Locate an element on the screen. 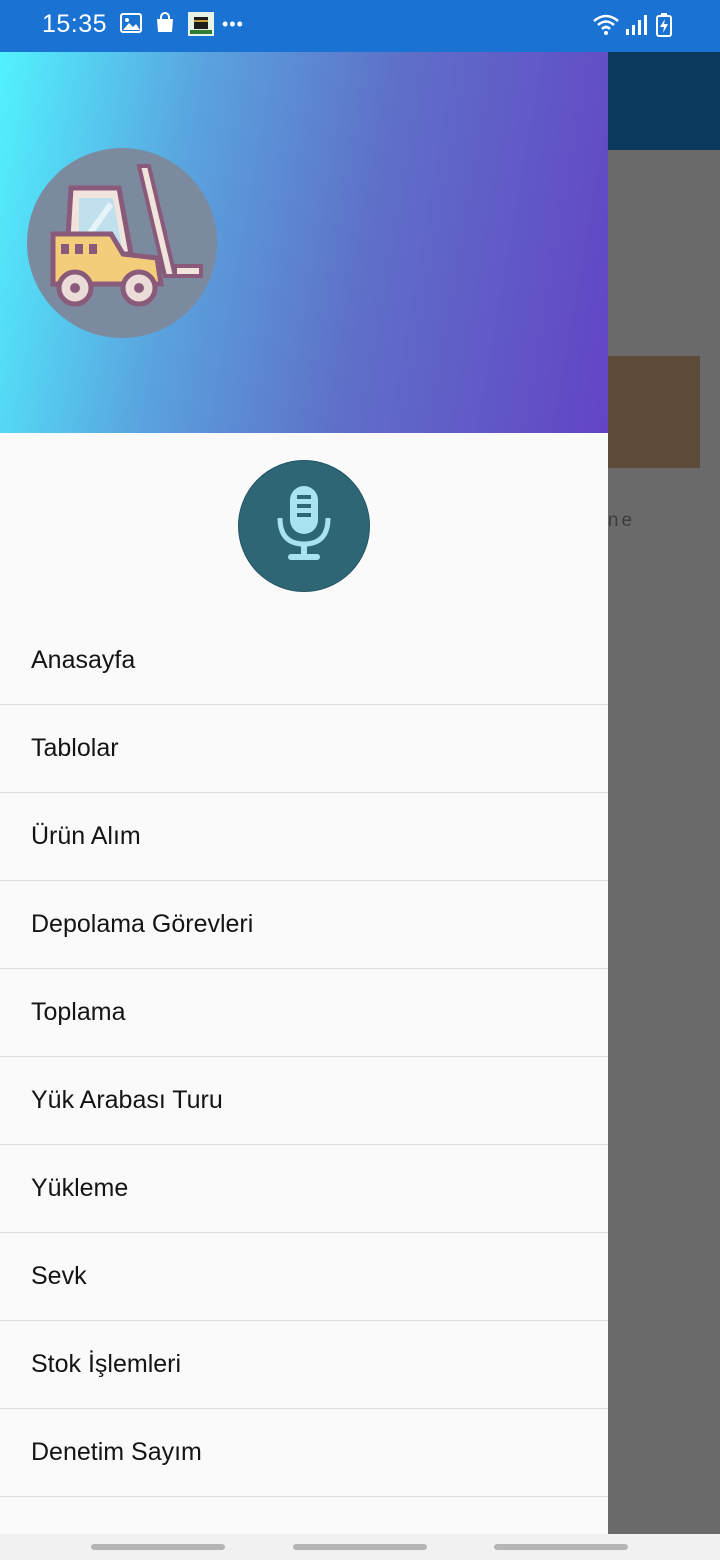  microphone-icon is located at coordinates (304, 526).